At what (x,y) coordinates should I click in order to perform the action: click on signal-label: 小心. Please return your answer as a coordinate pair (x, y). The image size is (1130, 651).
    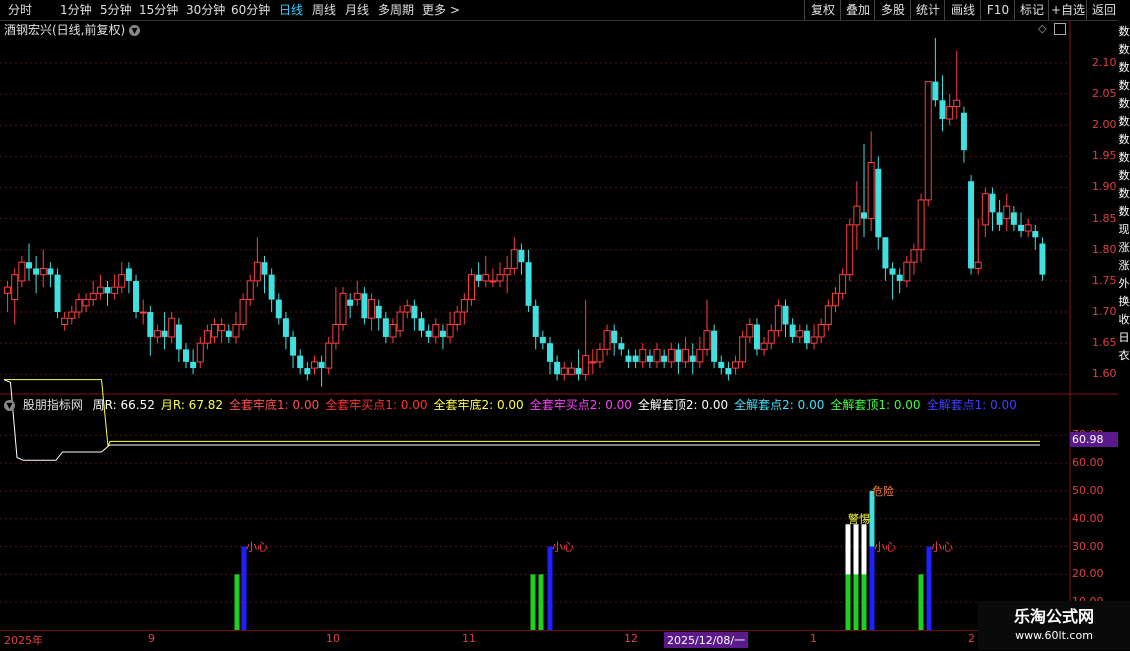
    Looking at the image, I should click on (942, 547).